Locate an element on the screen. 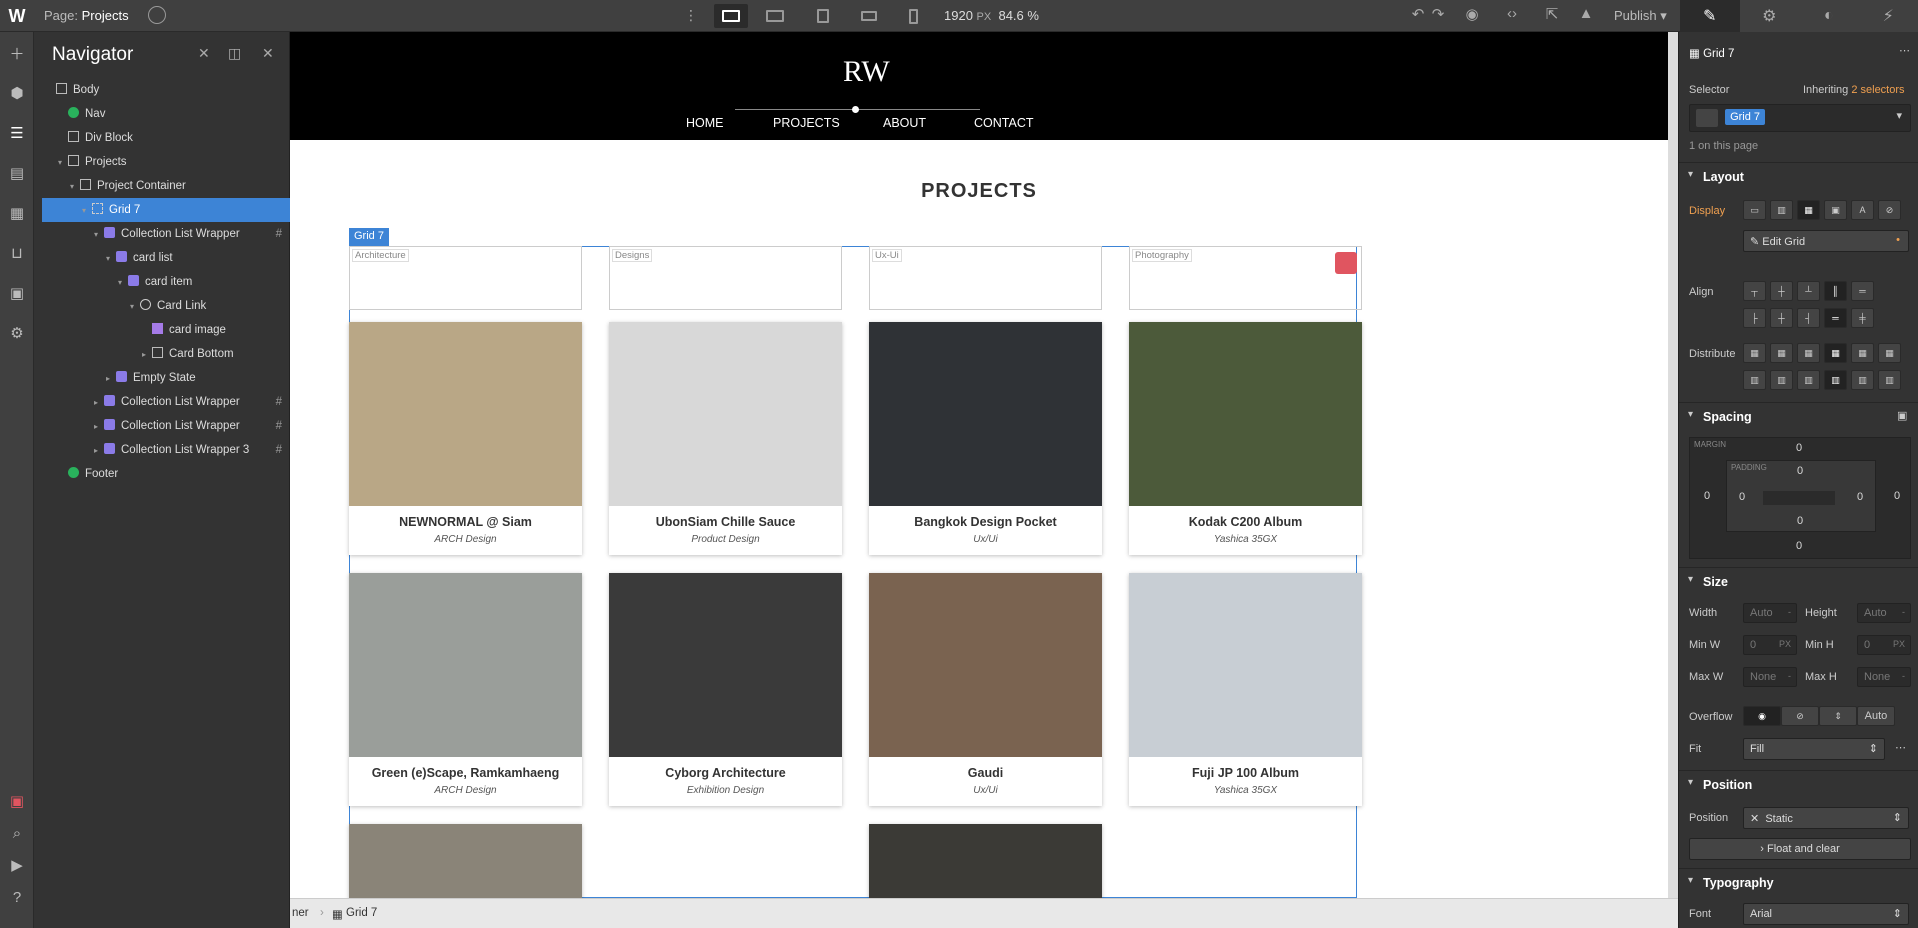 The image size is (1918, 928). desktop-breakpoint-button is located at coordinates (731, 16).